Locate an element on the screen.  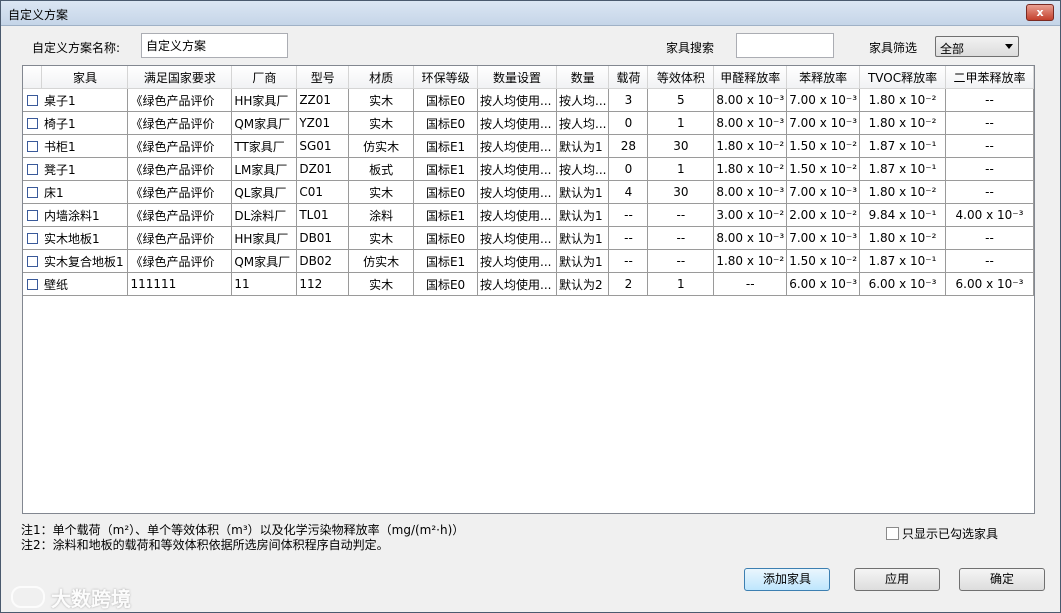
table-cell: 壁纸 is located at coordinates (85, 284).